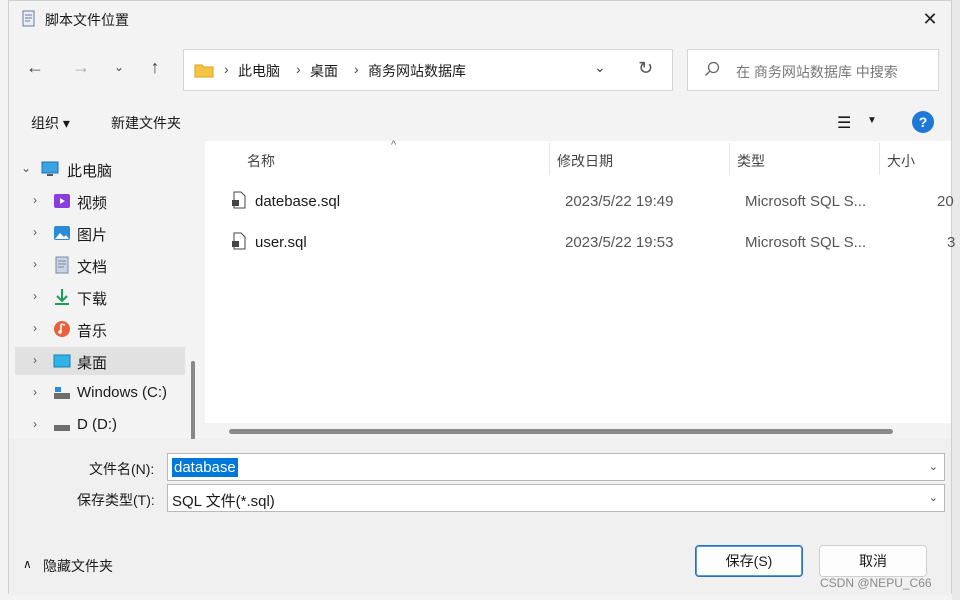 This screenshot has height=600, width=960. I want to click on sidebar-item-videos: › 视频, so click(100, 201).